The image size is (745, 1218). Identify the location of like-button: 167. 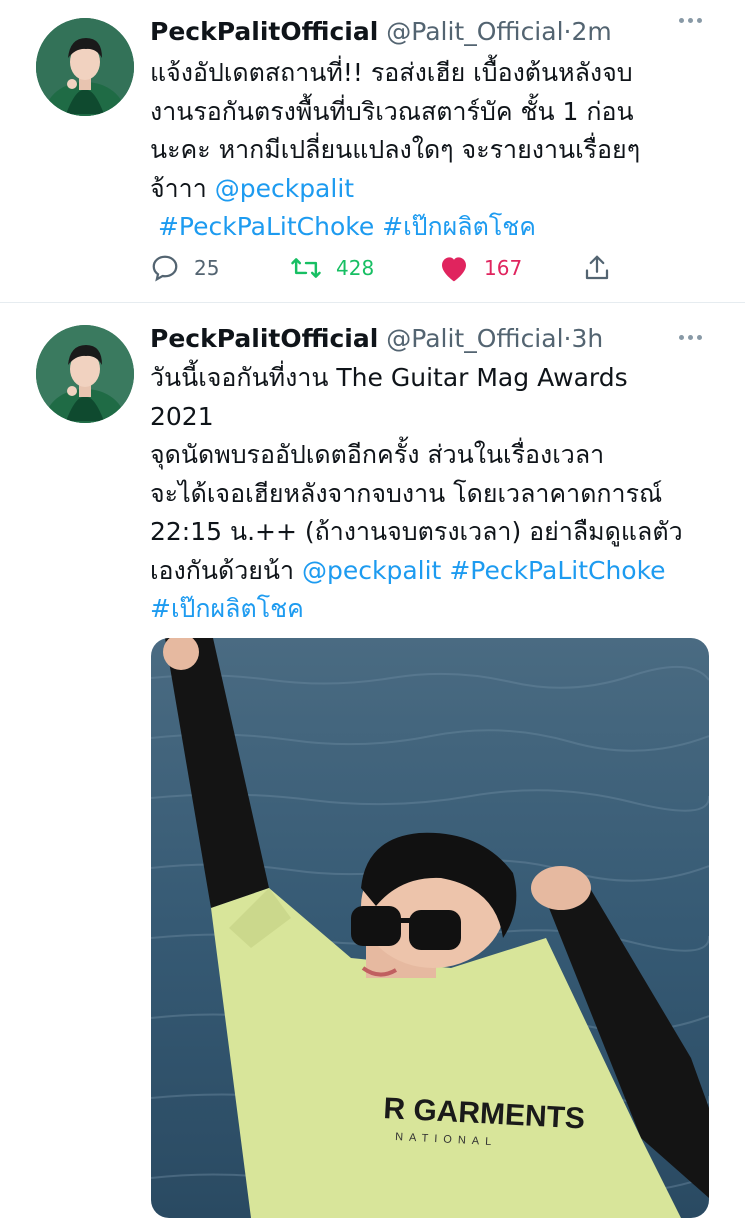
(480, 268).